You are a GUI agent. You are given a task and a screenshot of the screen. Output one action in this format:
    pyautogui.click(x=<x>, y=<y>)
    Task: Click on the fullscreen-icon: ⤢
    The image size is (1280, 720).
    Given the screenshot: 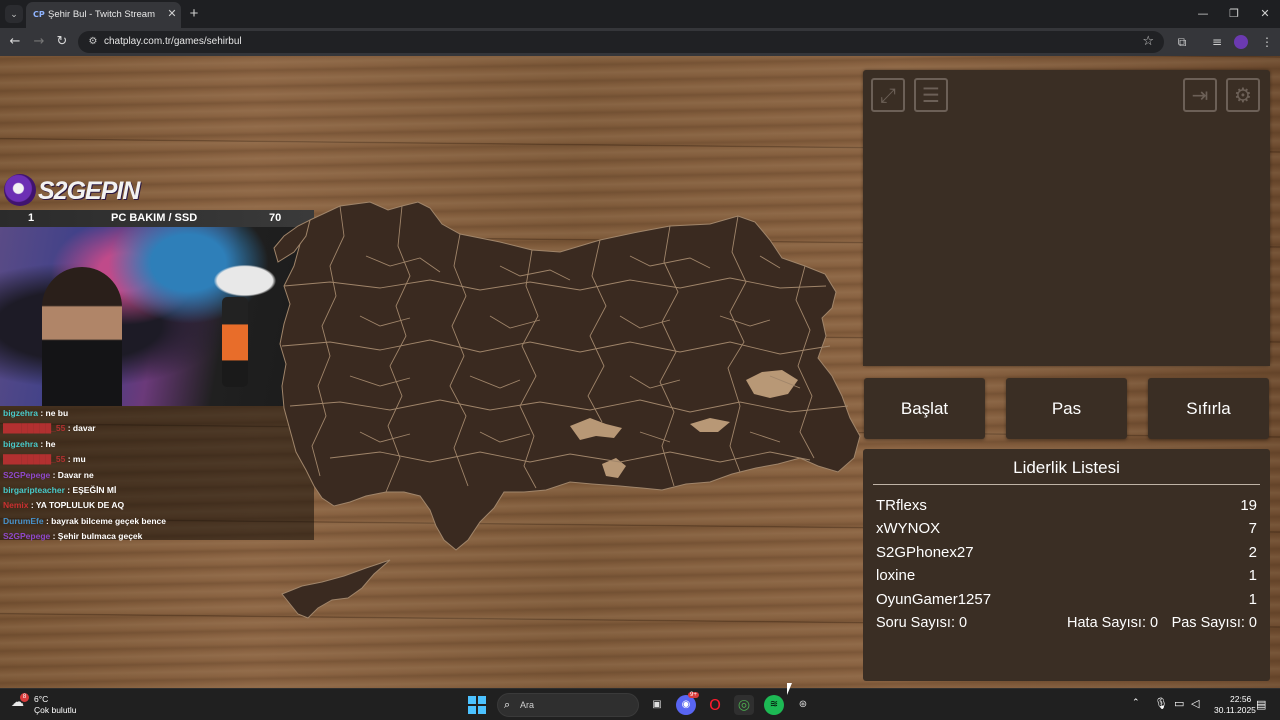 What is the action you would take?
    pyautogui.click(x=888, y=95)
    